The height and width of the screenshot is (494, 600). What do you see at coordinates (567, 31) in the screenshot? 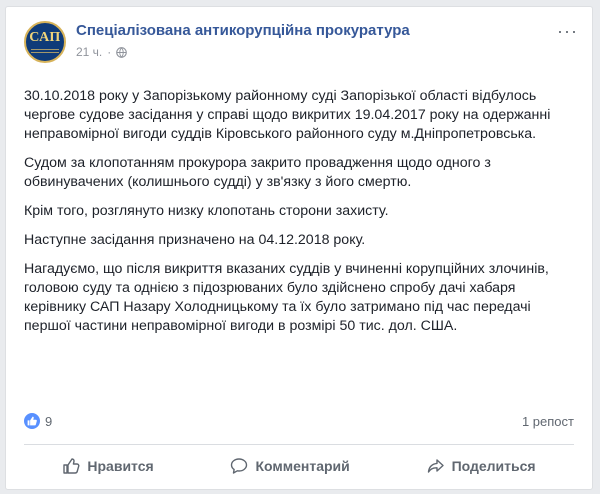
I see `more-options-icon: ···` at bounding box center [567, 31].